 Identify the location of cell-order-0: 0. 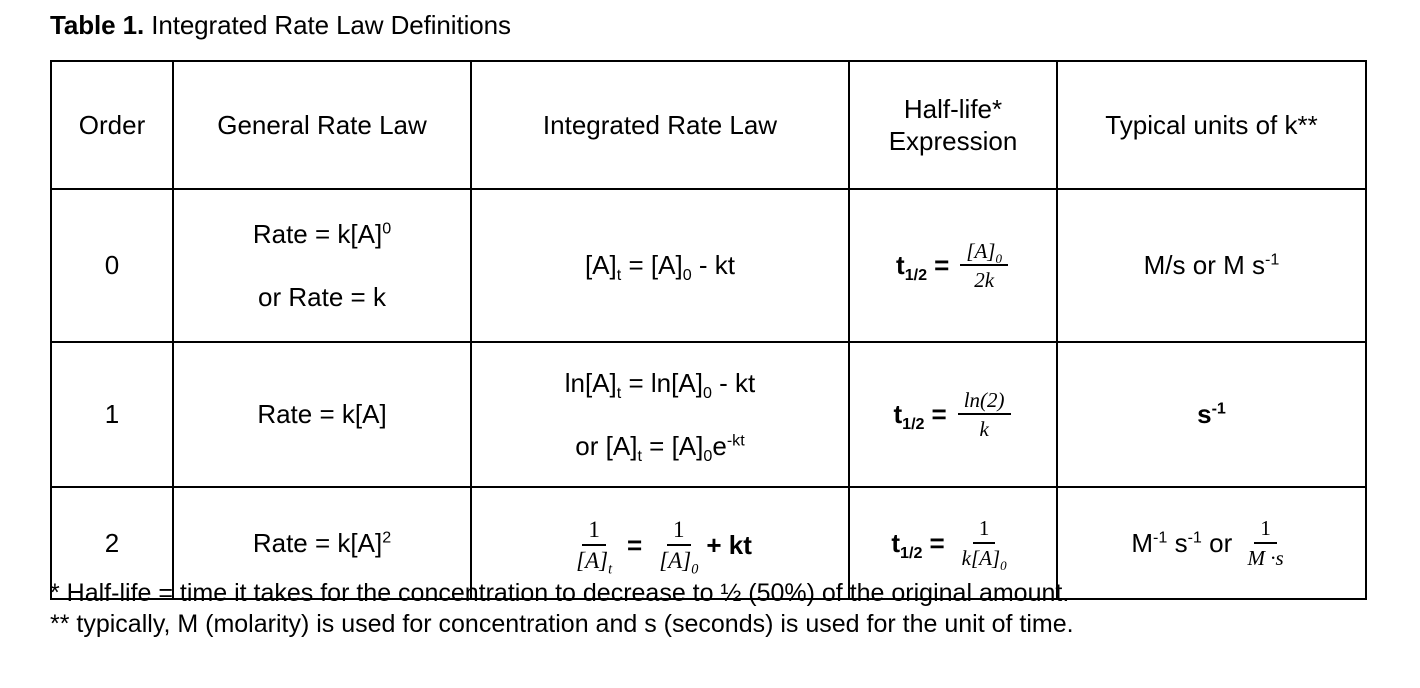
(112, 265).